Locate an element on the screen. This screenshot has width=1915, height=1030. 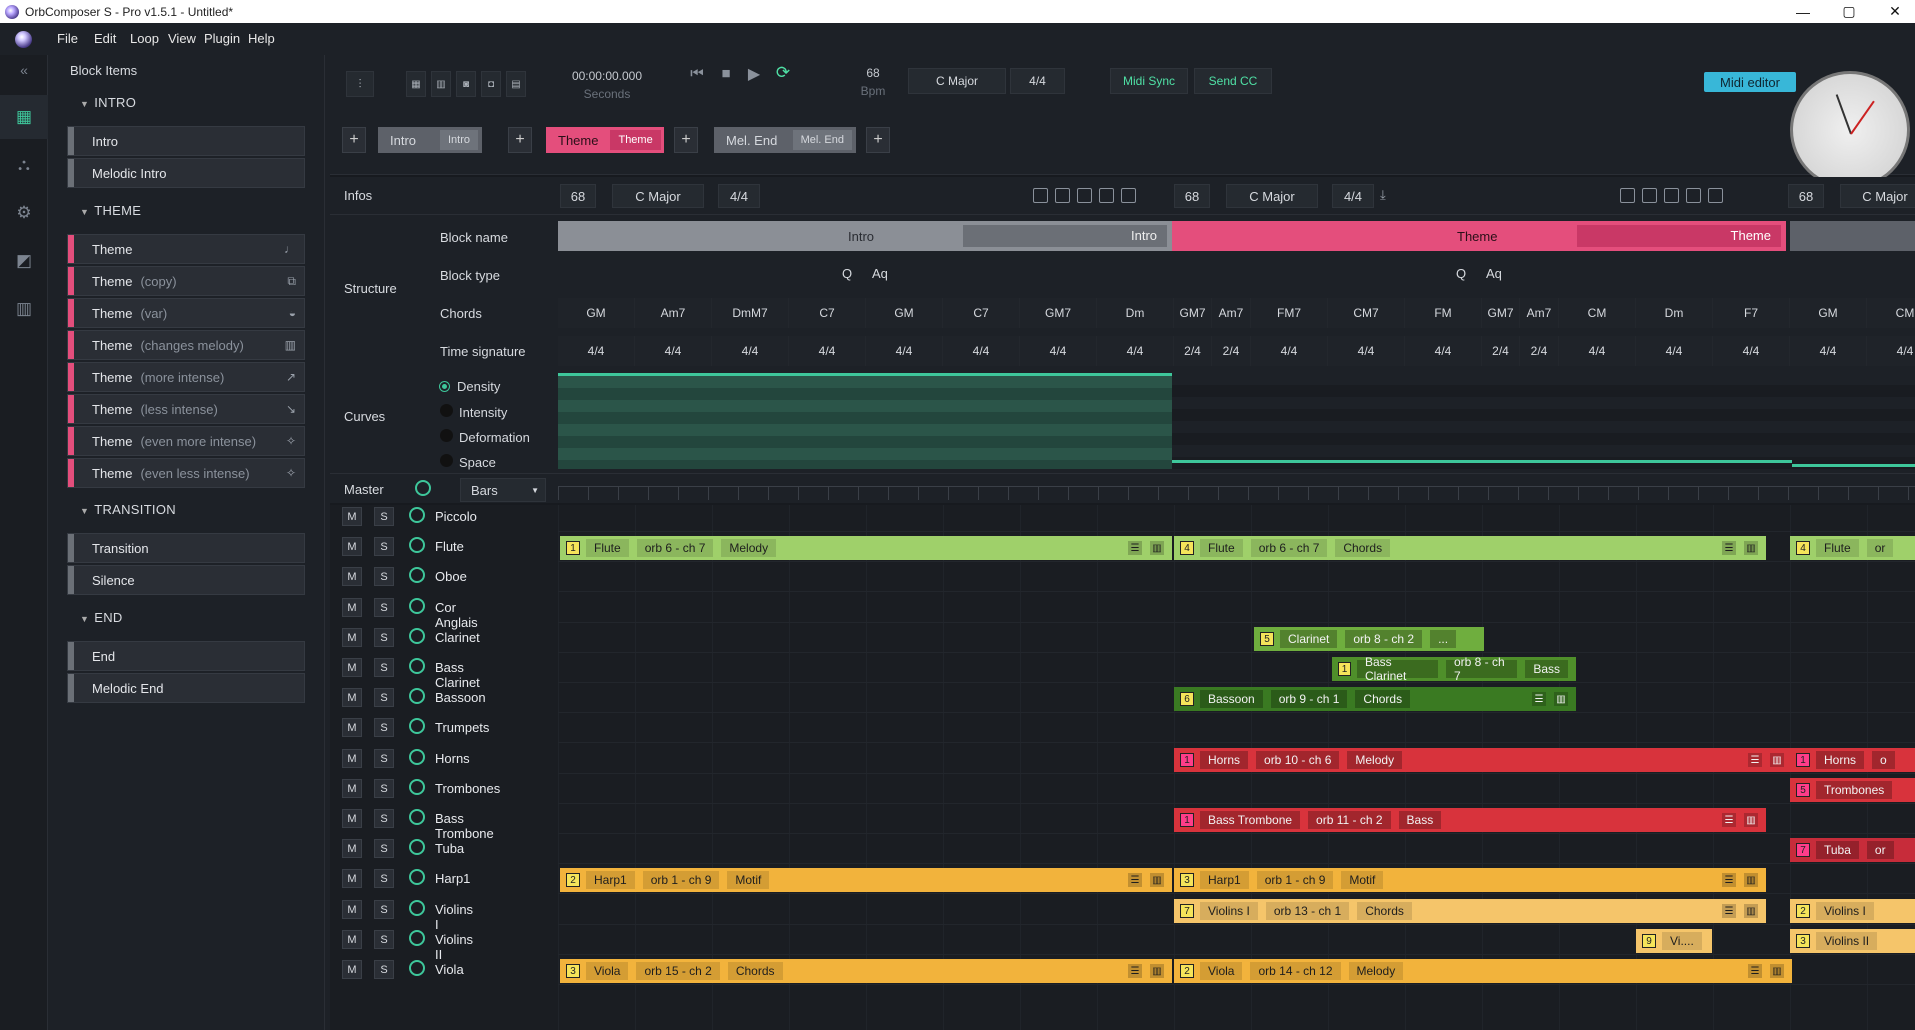
clip-viola: 3 Viola orb 15 - ch 2 Chords ☰ ▥ is located at coordinates (866, 971).